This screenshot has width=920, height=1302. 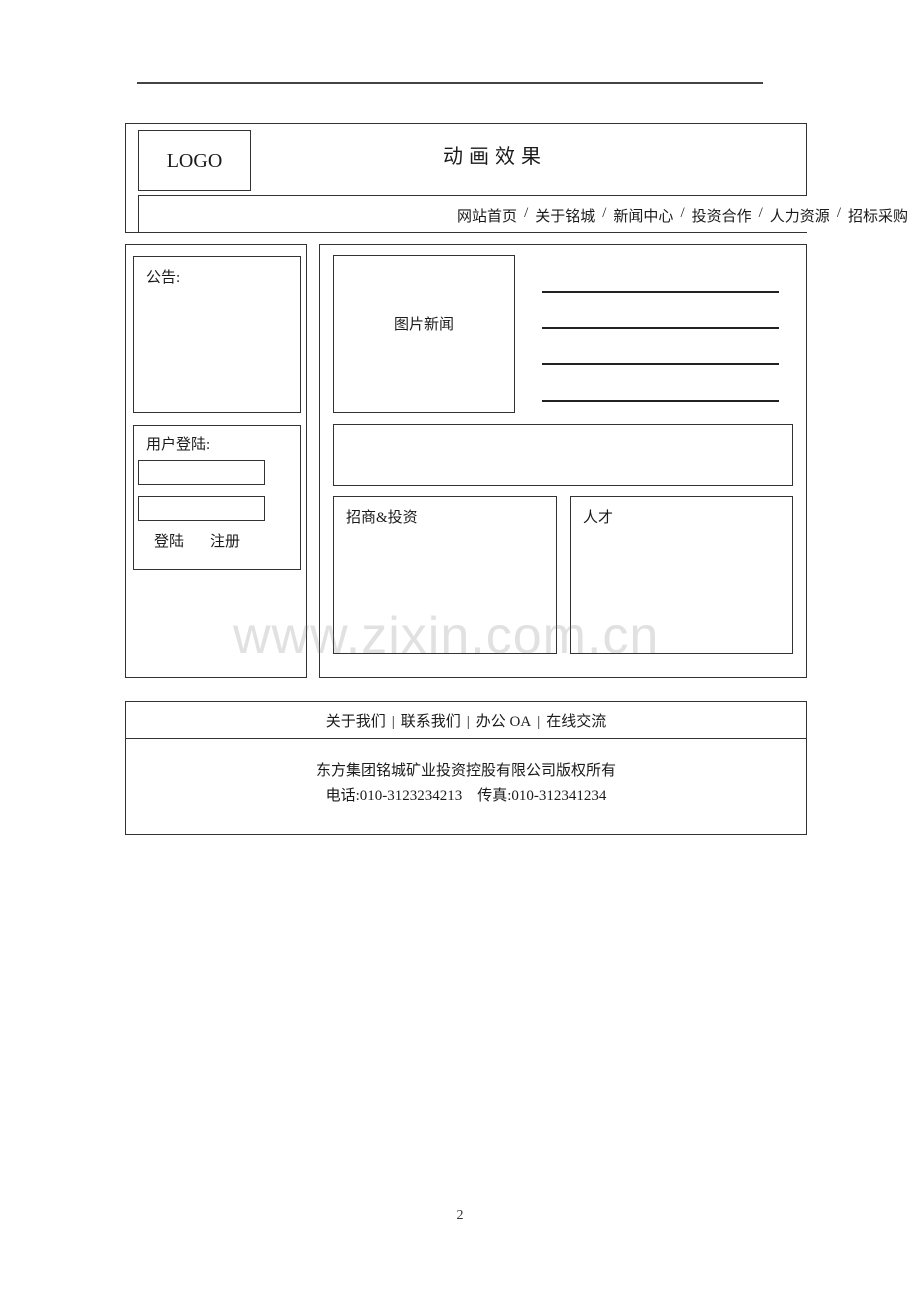 What do you see at coordinates (722, 215) in the screenshot?
I see `nav-item: 投资合作` at bounding box center [722, 215].